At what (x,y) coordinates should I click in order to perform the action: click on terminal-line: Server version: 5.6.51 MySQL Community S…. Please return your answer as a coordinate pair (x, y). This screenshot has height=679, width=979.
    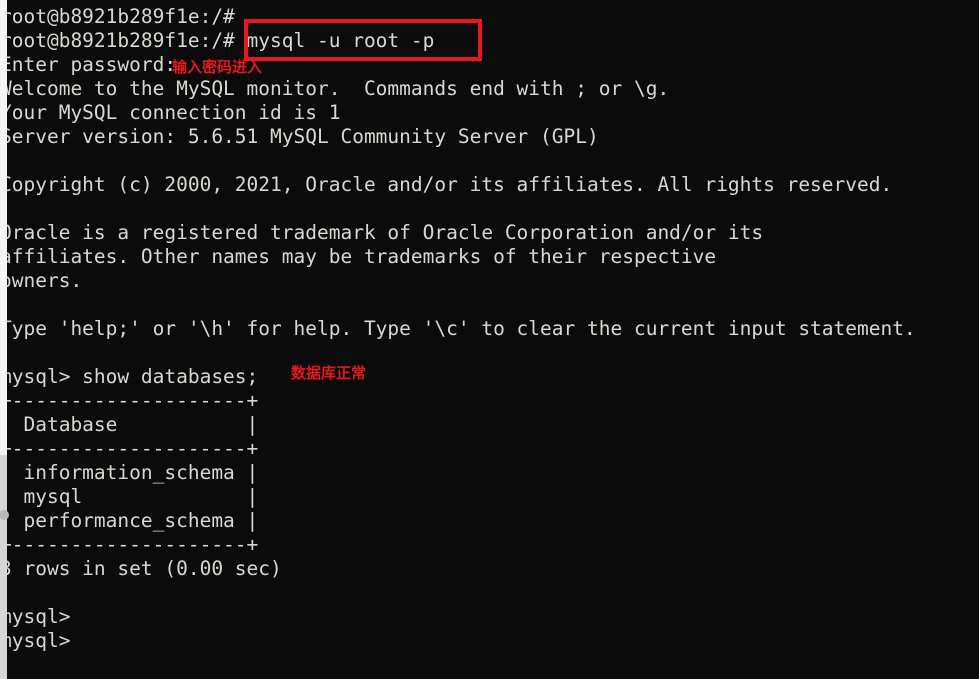
    Looking at the image, I should click on (299, 136).